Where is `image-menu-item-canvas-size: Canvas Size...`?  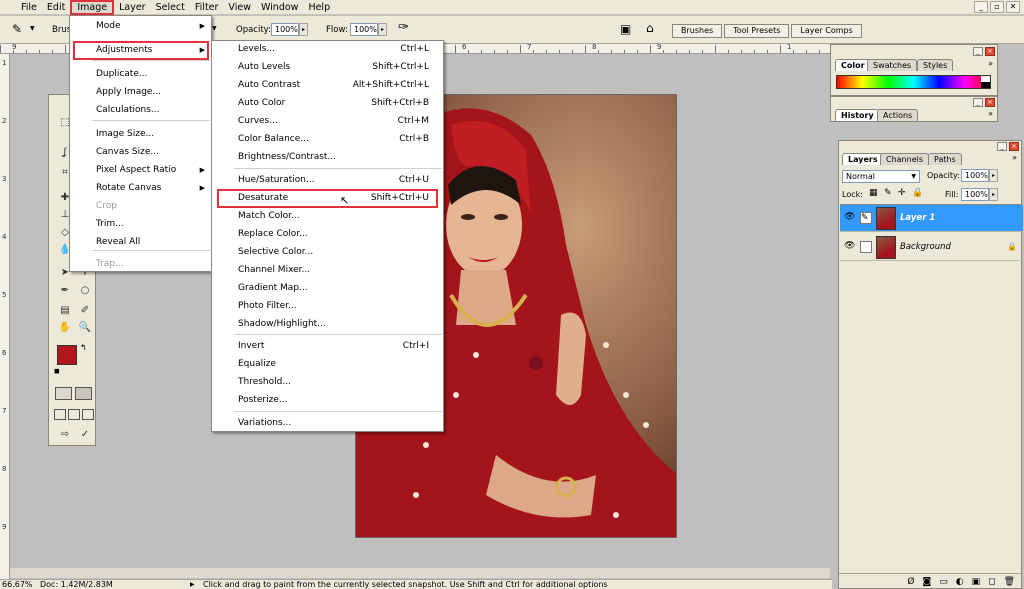 image-menu-item-canvas-size: Canvas Size... is located at coordinates (140, 152).